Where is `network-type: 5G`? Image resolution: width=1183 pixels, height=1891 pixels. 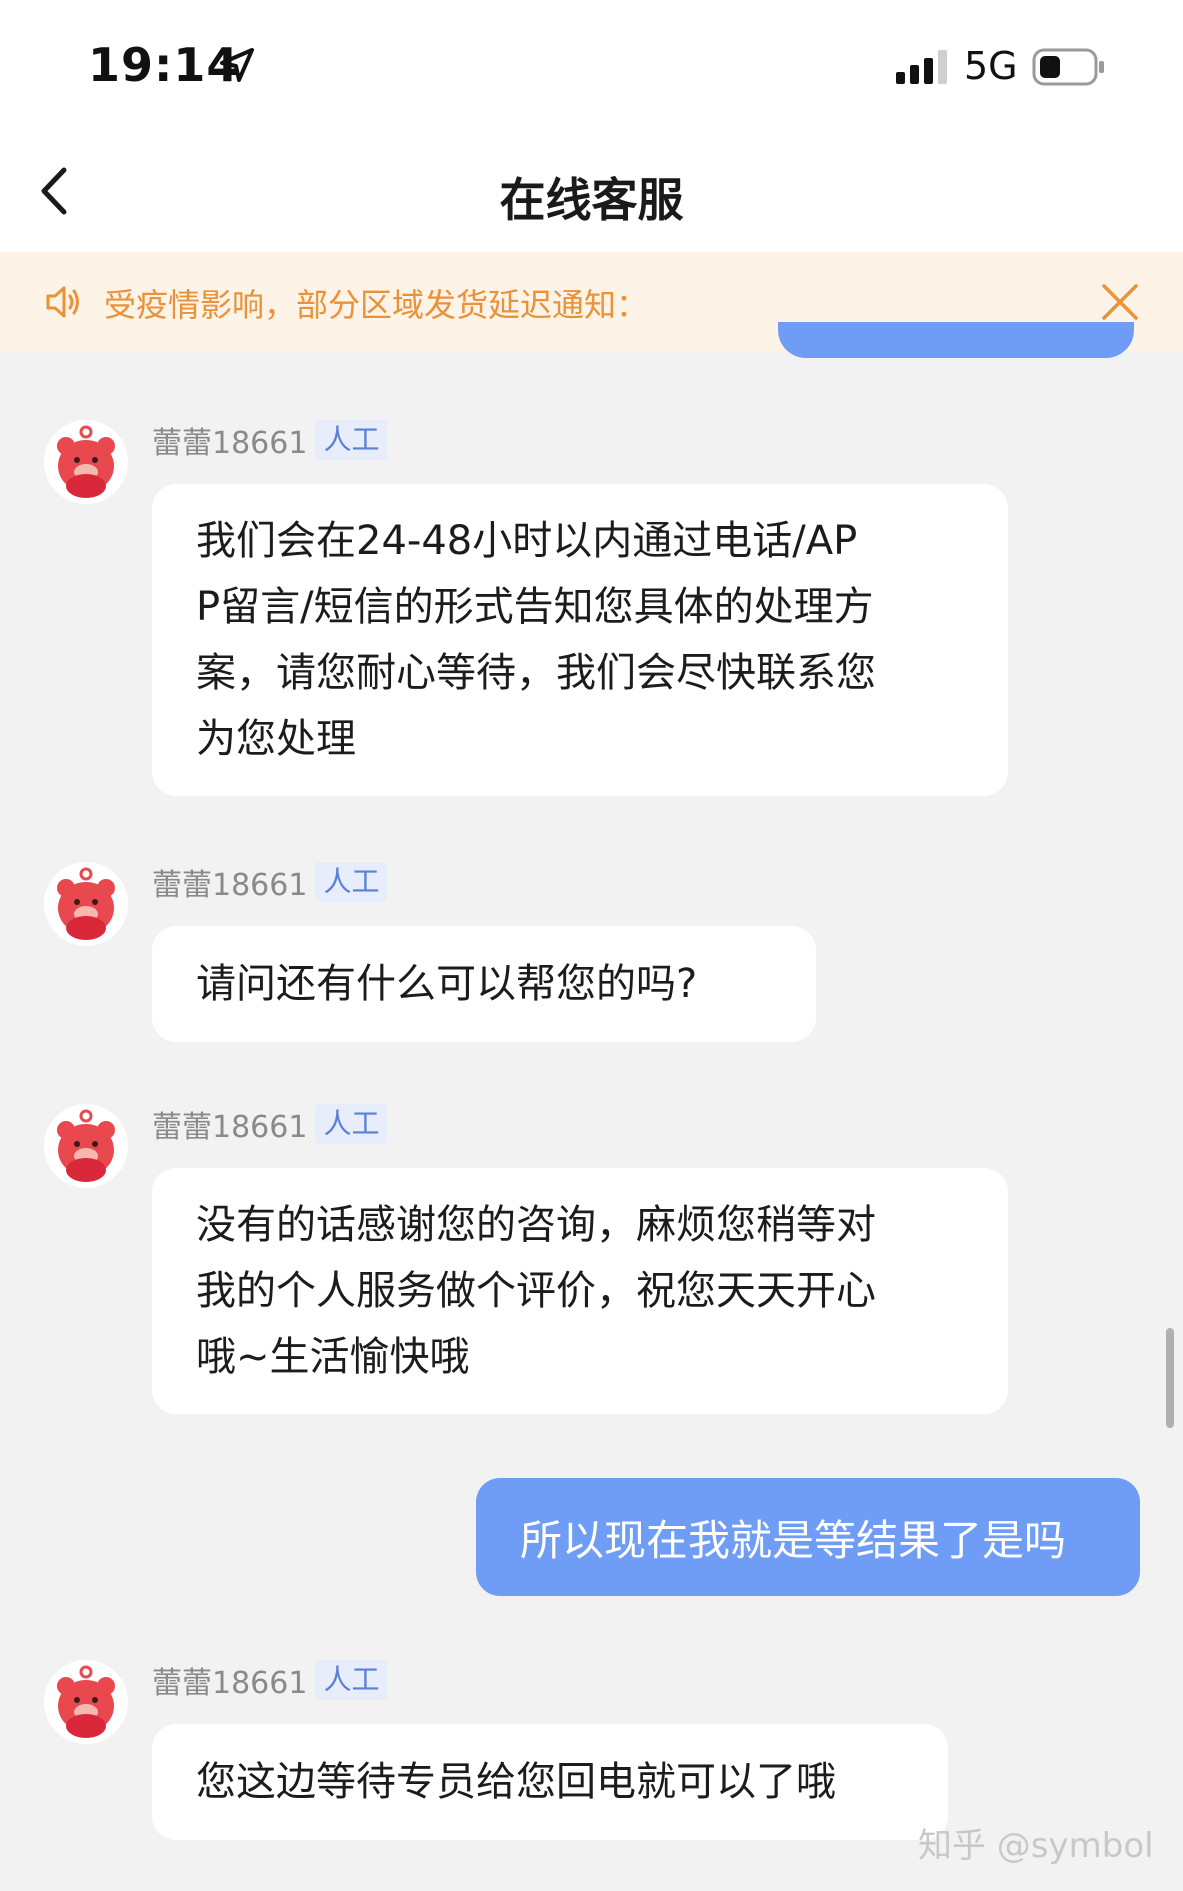 network-type: 5G is located at coordinates (991, 66).